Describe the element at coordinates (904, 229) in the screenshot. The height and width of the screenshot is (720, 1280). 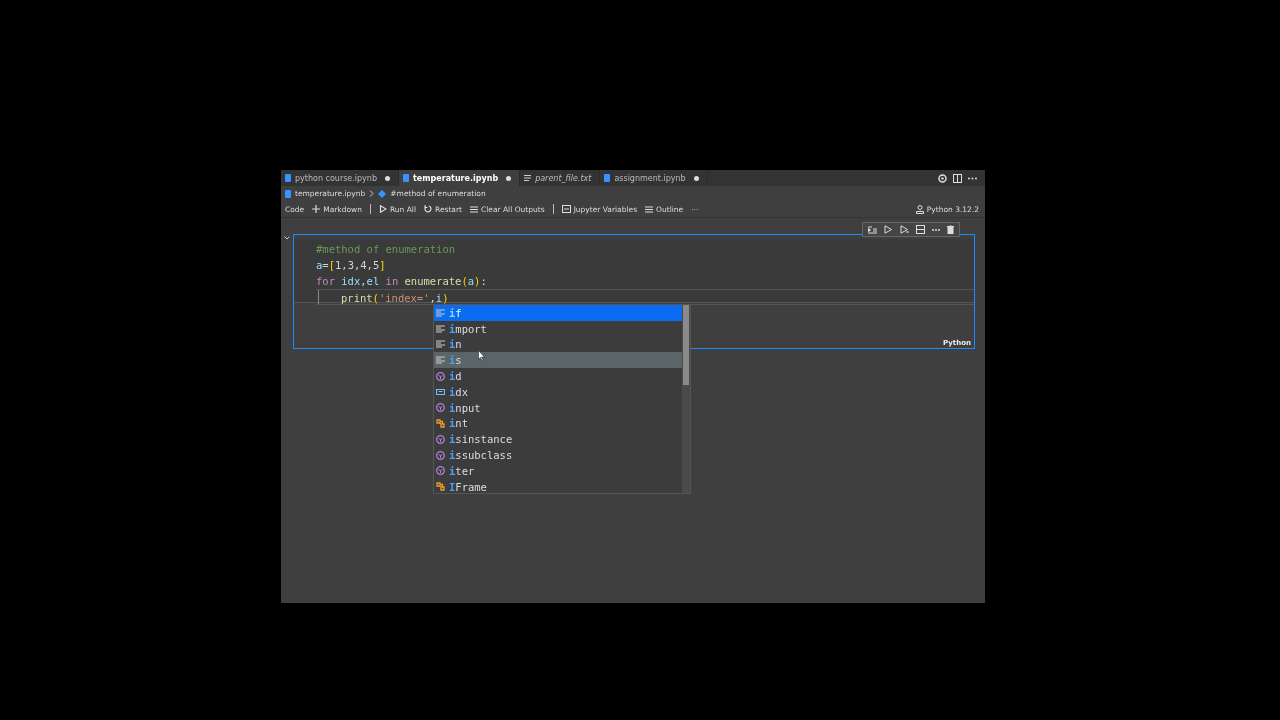
I see `play-below-icon` at that location.